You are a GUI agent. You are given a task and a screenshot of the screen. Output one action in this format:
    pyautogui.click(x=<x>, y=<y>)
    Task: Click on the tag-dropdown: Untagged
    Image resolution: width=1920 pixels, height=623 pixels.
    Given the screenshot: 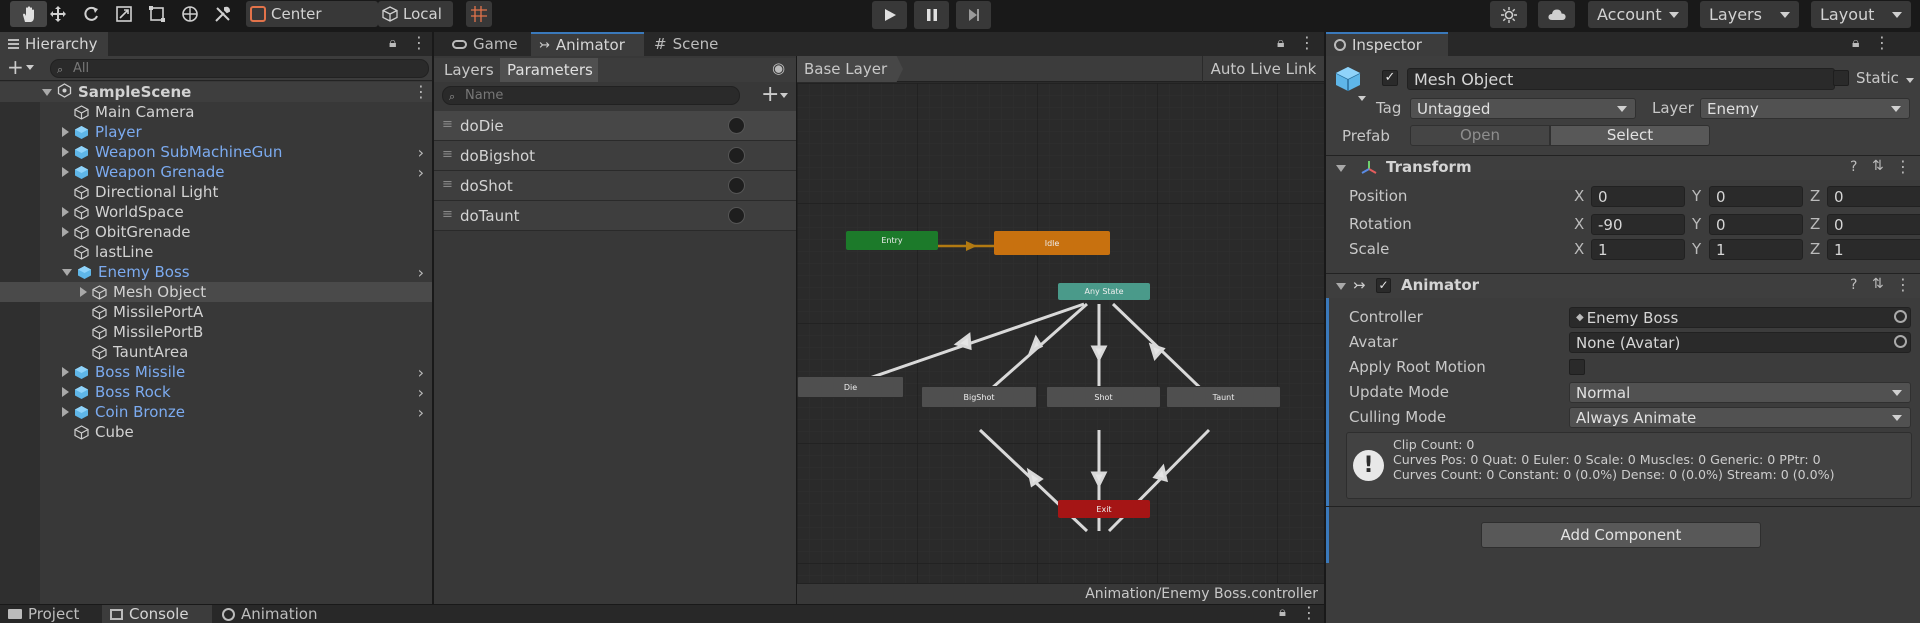 What is the action you would take?
    pyautogui.click(x=1523, y=108)
    